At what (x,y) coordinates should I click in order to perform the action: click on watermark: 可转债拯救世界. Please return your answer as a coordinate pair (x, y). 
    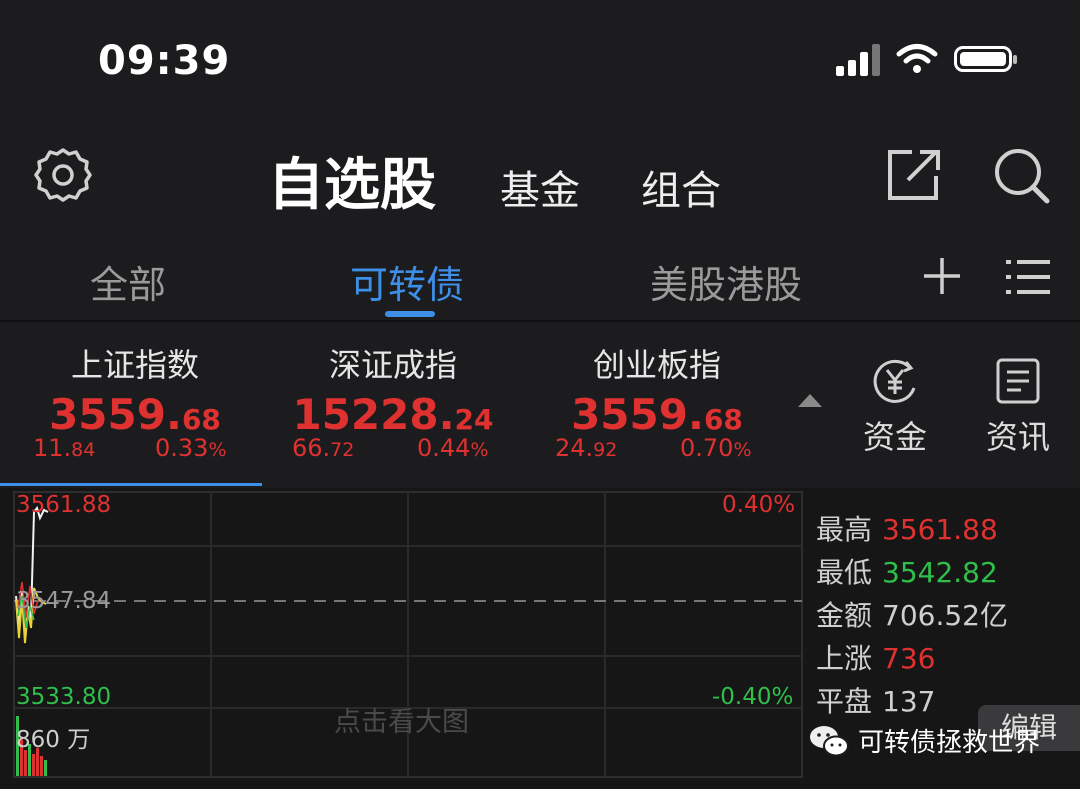
    Looking at the image, I should click on (924, 740).